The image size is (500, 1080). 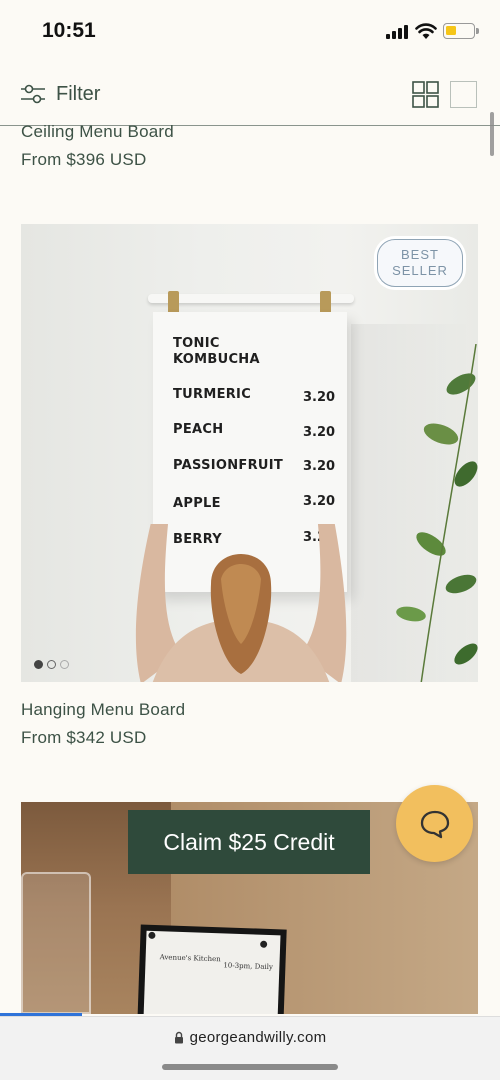 I want to click on frame-text: Avenue's Kitchen, so click(x=190, y=958).